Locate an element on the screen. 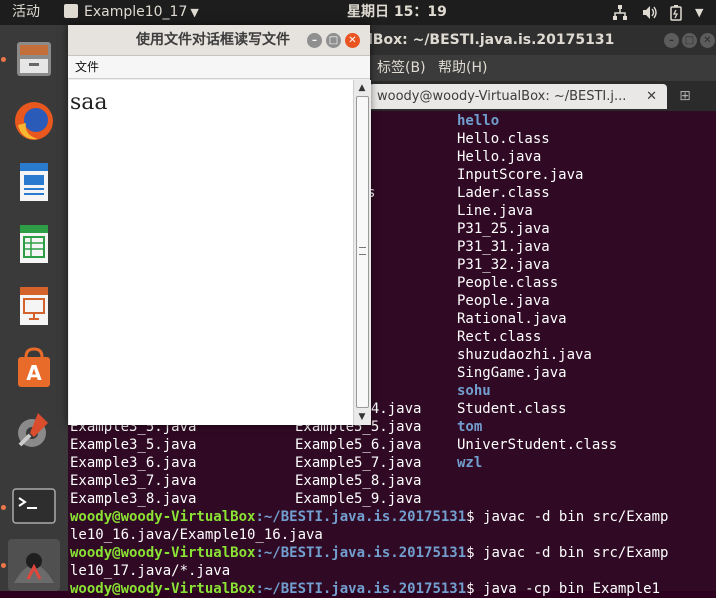 The image size is (716, 598). terminal-listing-row: Example3_7.java Example5_8.java is located at coordinates (392, 481).